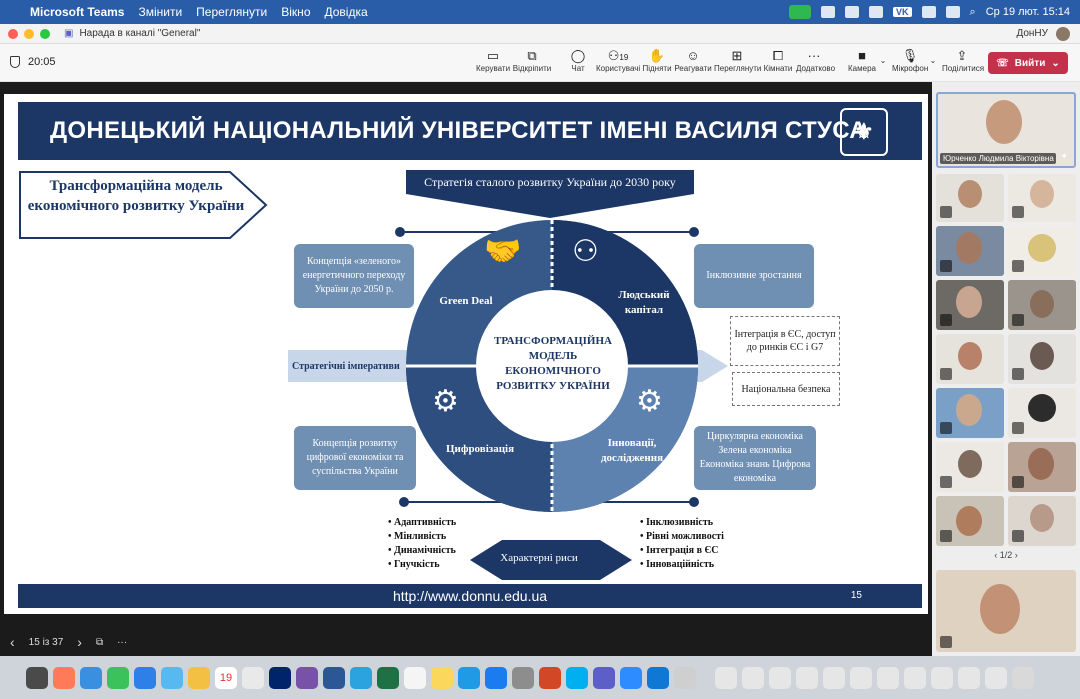 The image size is (1080, 699). What do you see at coordinates (778, 55) in the screenshot?
I see `rooms-icon: ⧠` at bounding box center [778, 55].